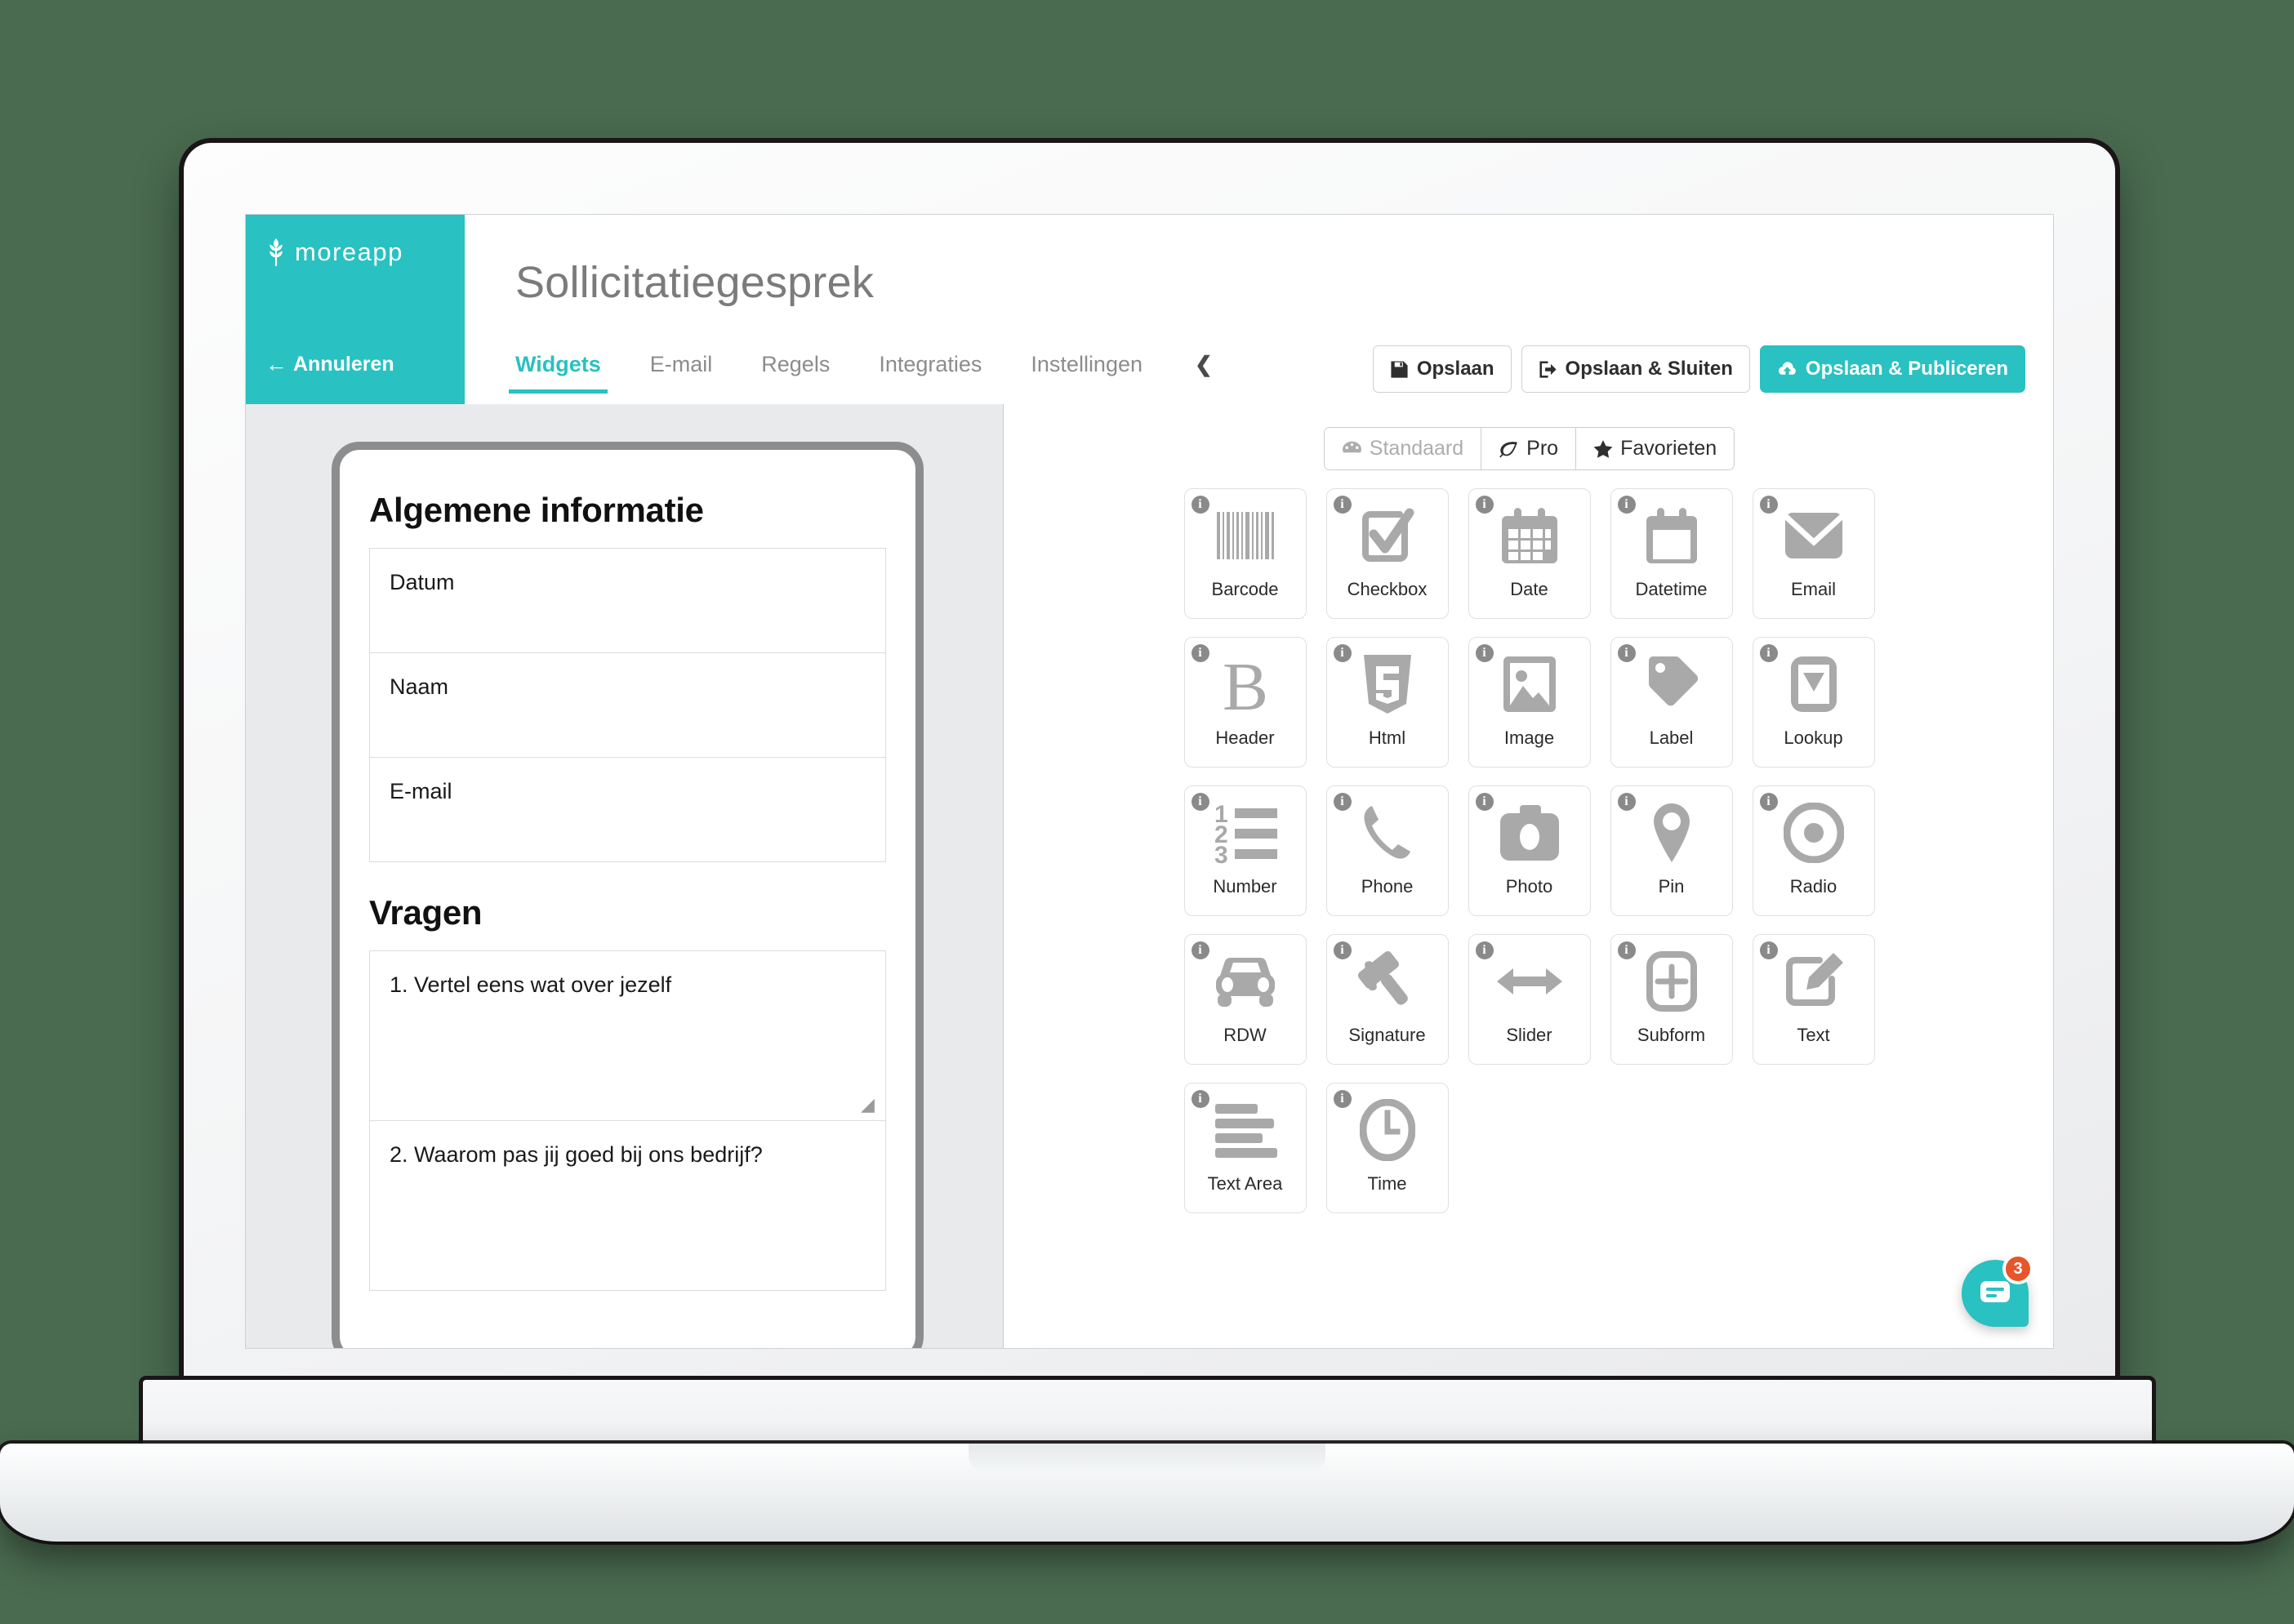 This screenshot has height=1624, width=2294. I want to click on widget-card-text: i Text, so click(1813, 999).